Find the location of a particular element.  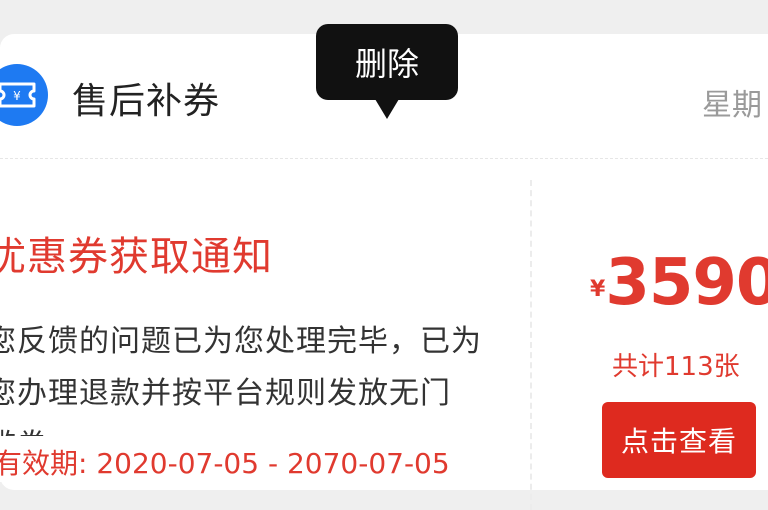

tooltip-arrow is located at coordinates (387, 109).